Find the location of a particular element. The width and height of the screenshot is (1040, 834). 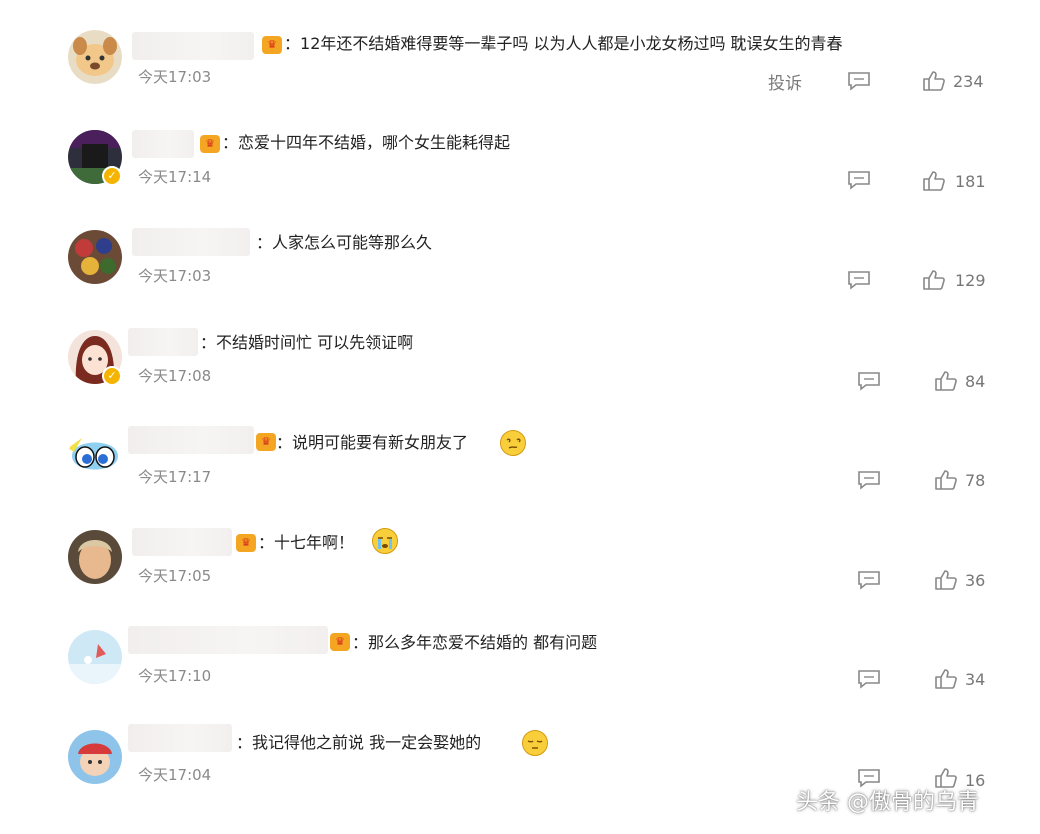

comment-text: ：那么多年恋爱不结婚的 都有问题 is located at coordinates (475, 642).